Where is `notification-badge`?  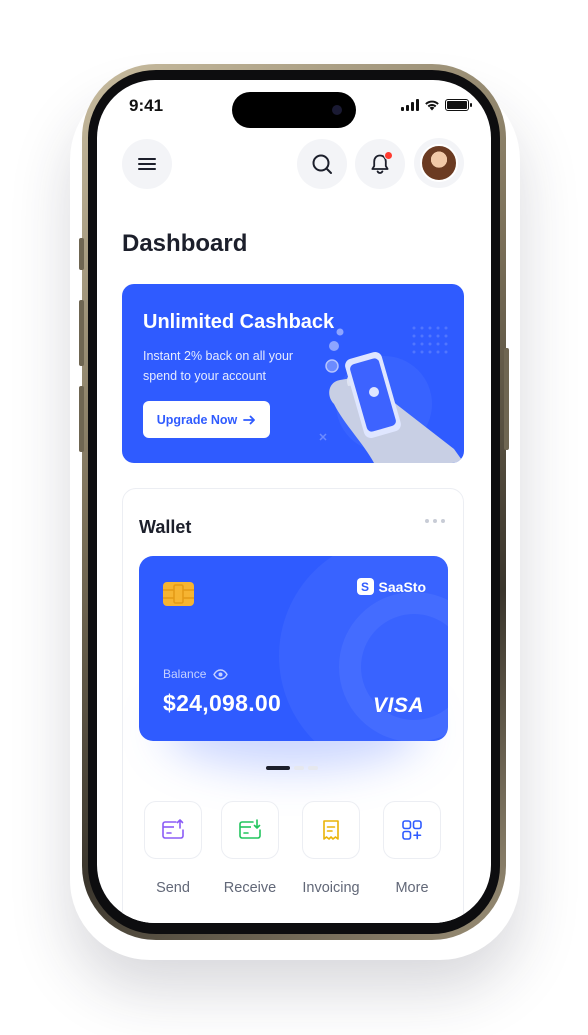 notification-badge is located at coordinates (388, 155).